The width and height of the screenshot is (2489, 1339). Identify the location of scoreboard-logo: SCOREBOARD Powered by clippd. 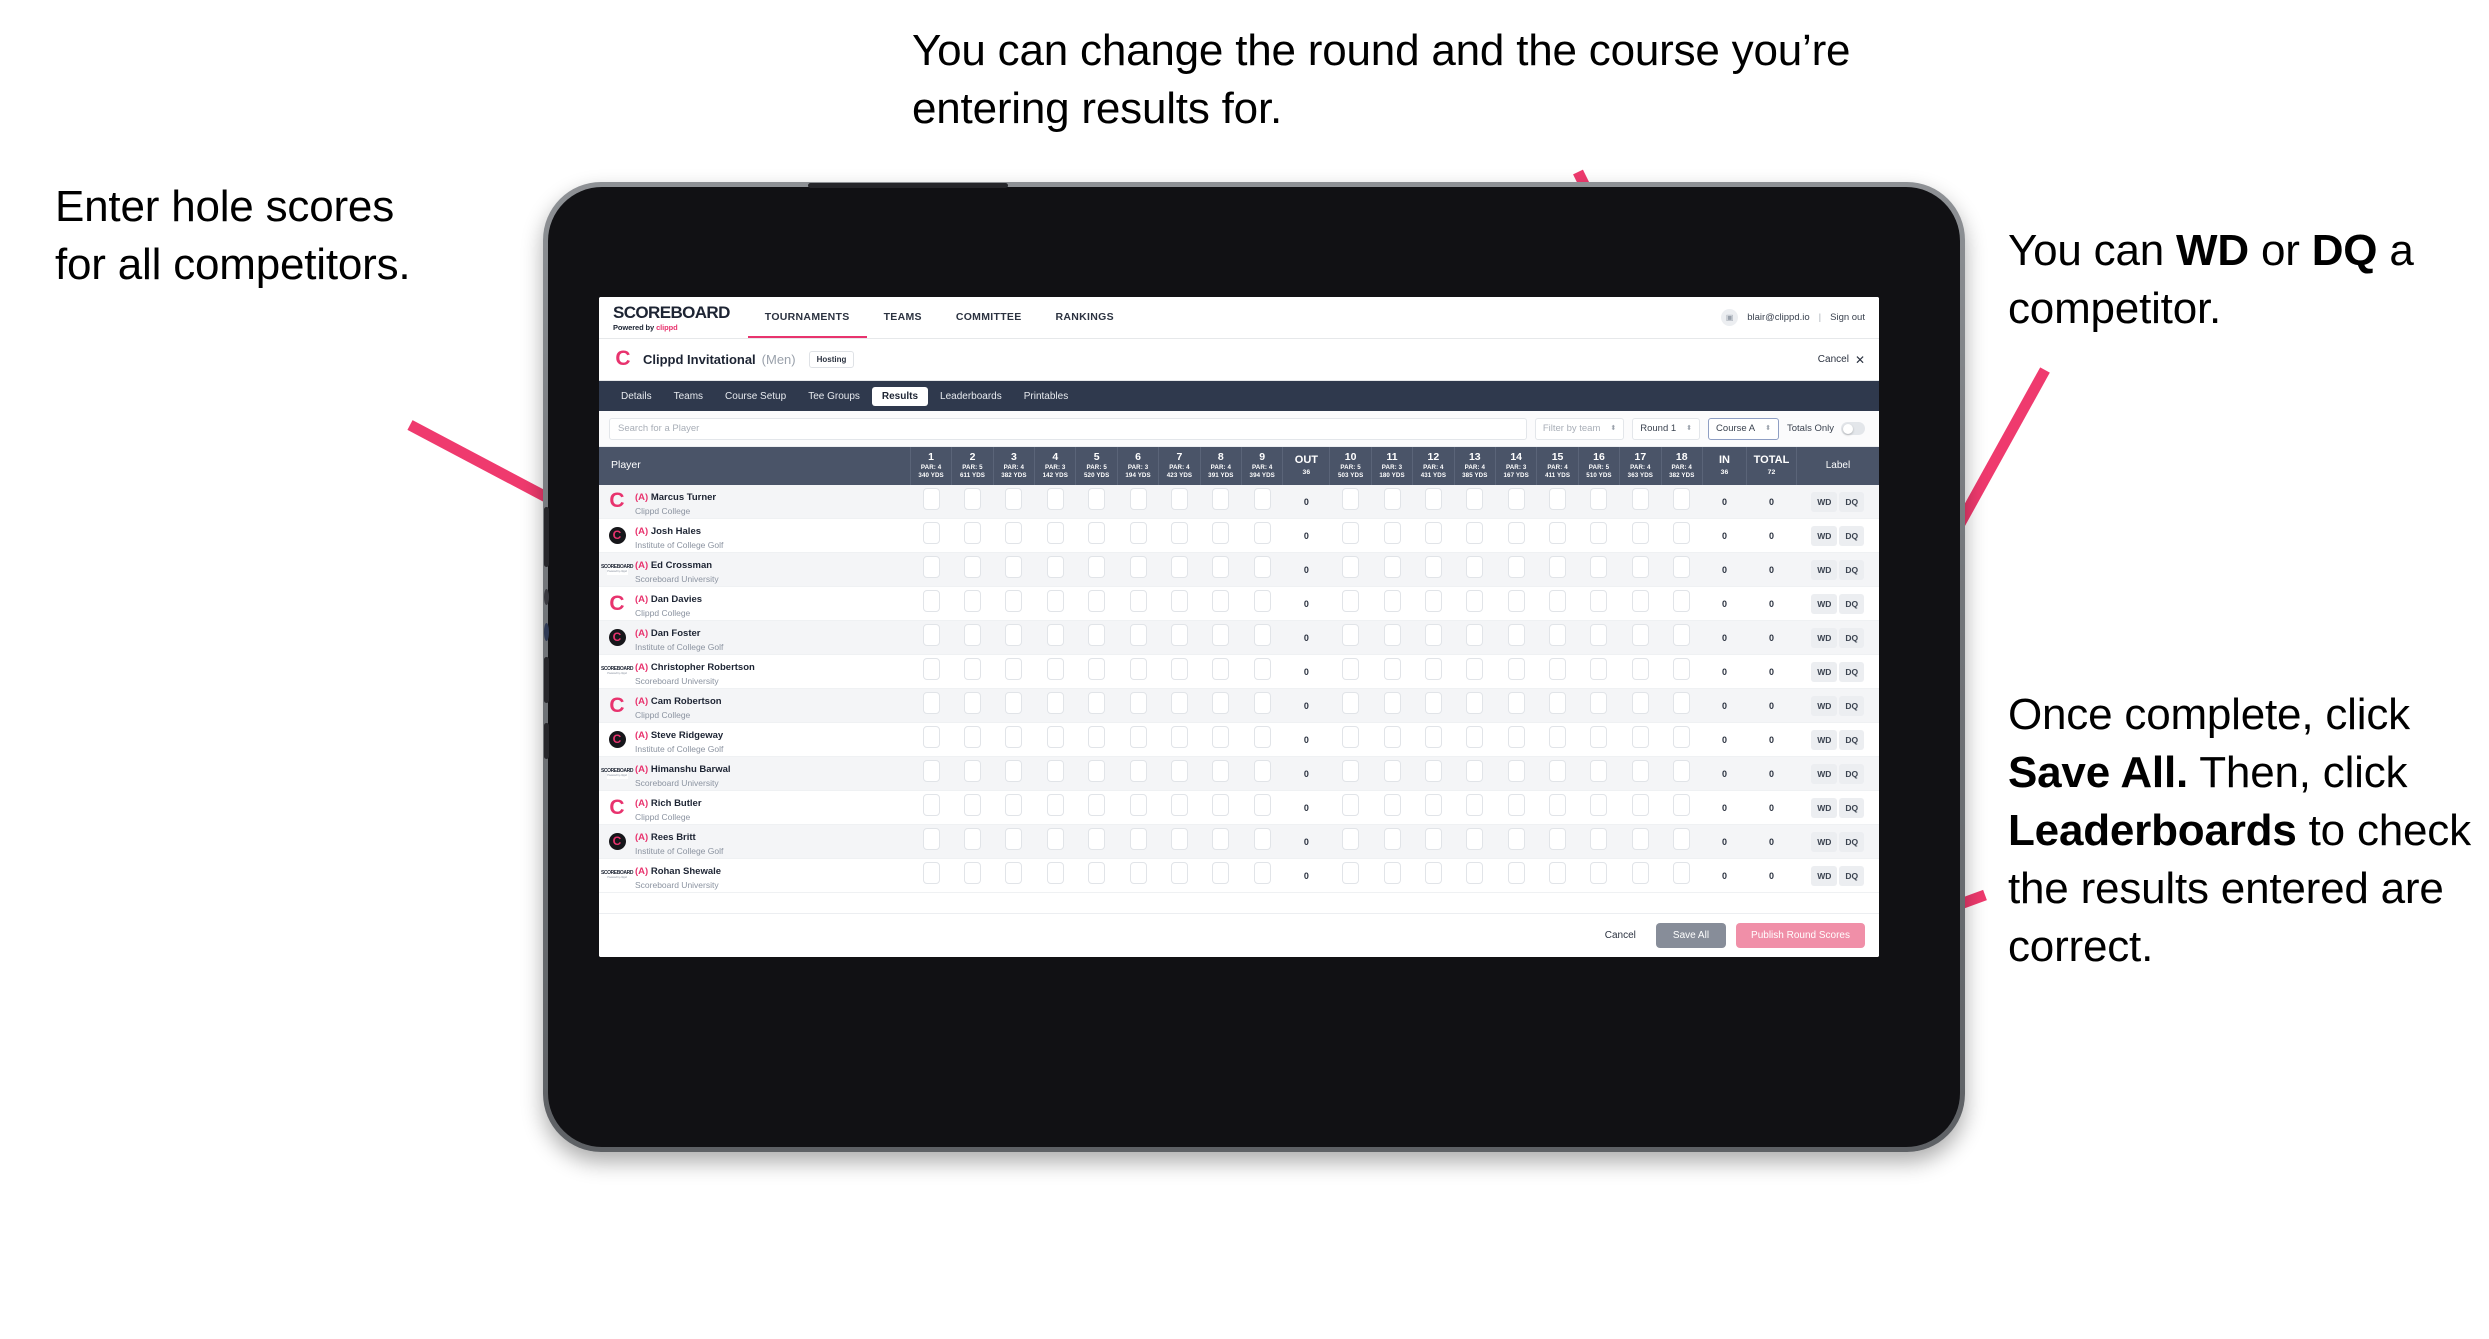
(680, 317).